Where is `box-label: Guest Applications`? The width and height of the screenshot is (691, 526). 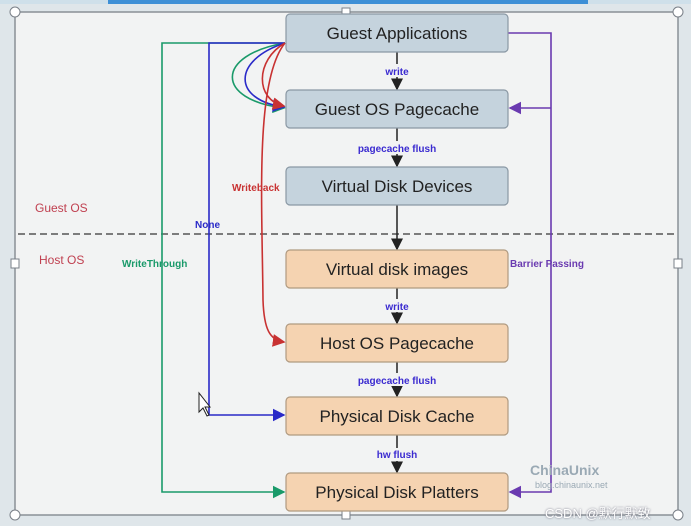 box-label: Guest Applications is located at coordinates (397, 33).